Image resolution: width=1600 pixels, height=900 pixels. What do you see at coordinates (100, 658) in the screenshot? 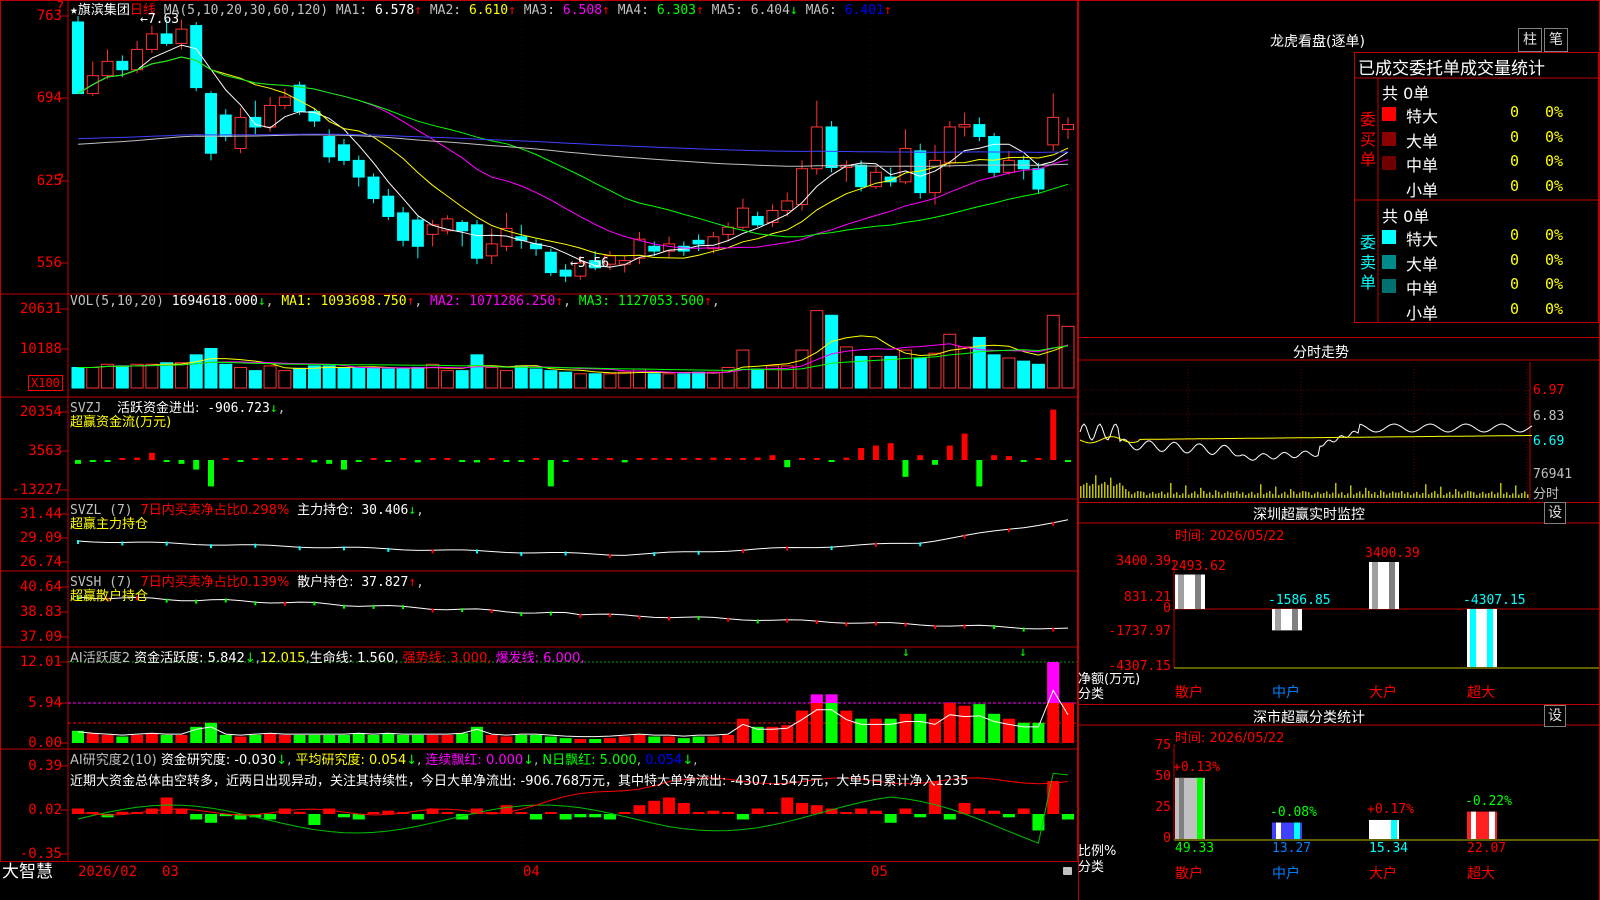
I see `ai1-name: AI活跃度2` at bounding box center [100, 658].